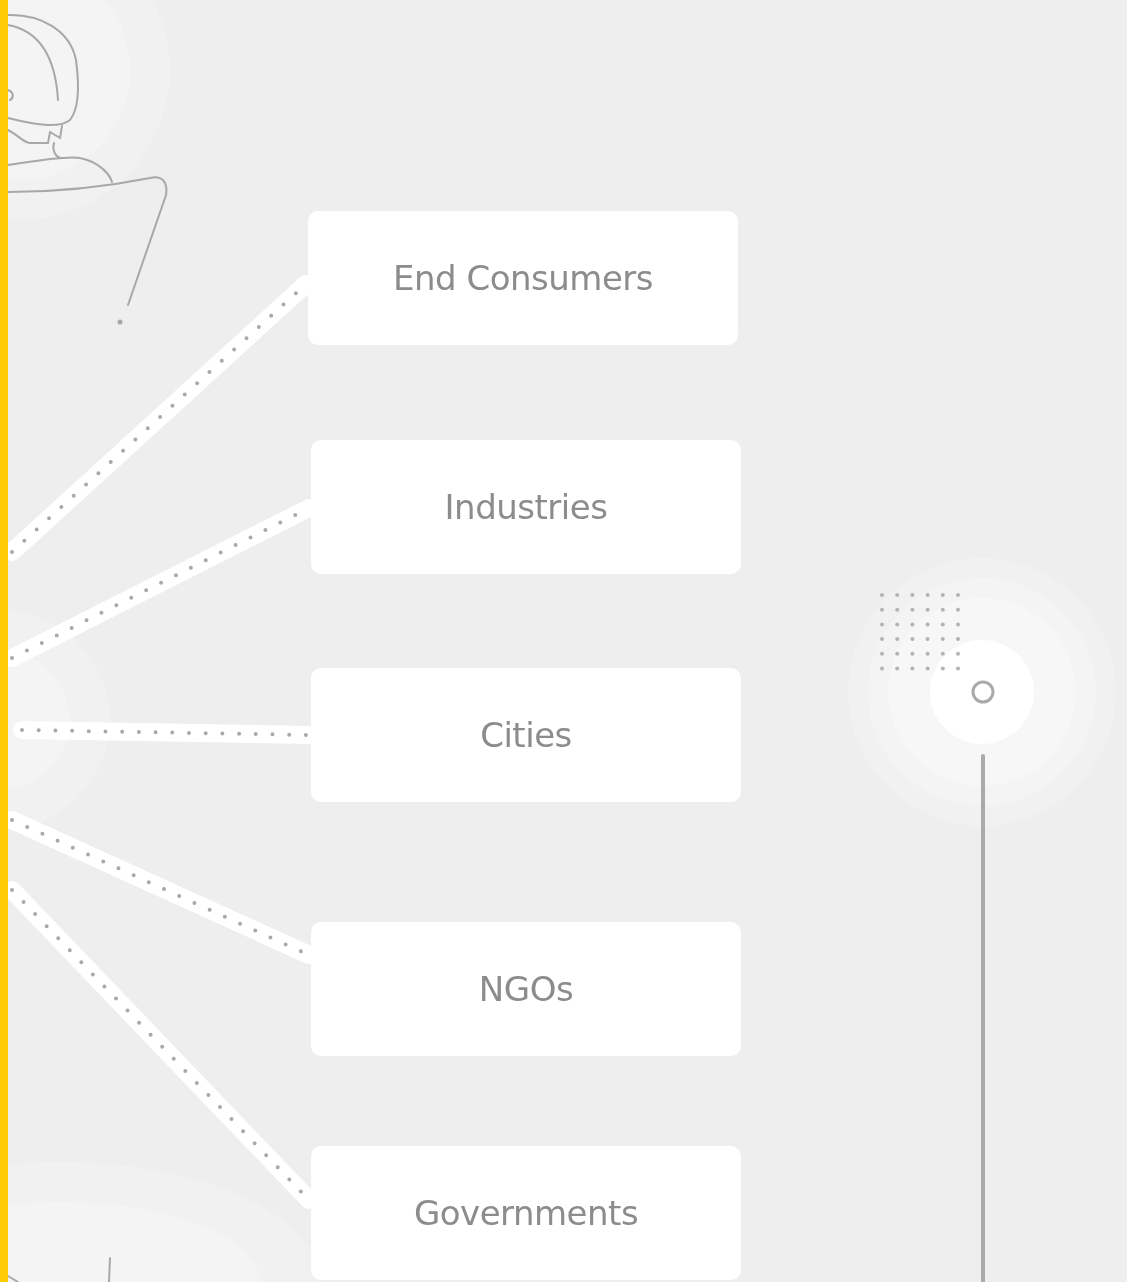  What do you see at coordinates (526, 507) in the screenshot?
I see `audience-label: Industries` at bounding box center [526, 507].